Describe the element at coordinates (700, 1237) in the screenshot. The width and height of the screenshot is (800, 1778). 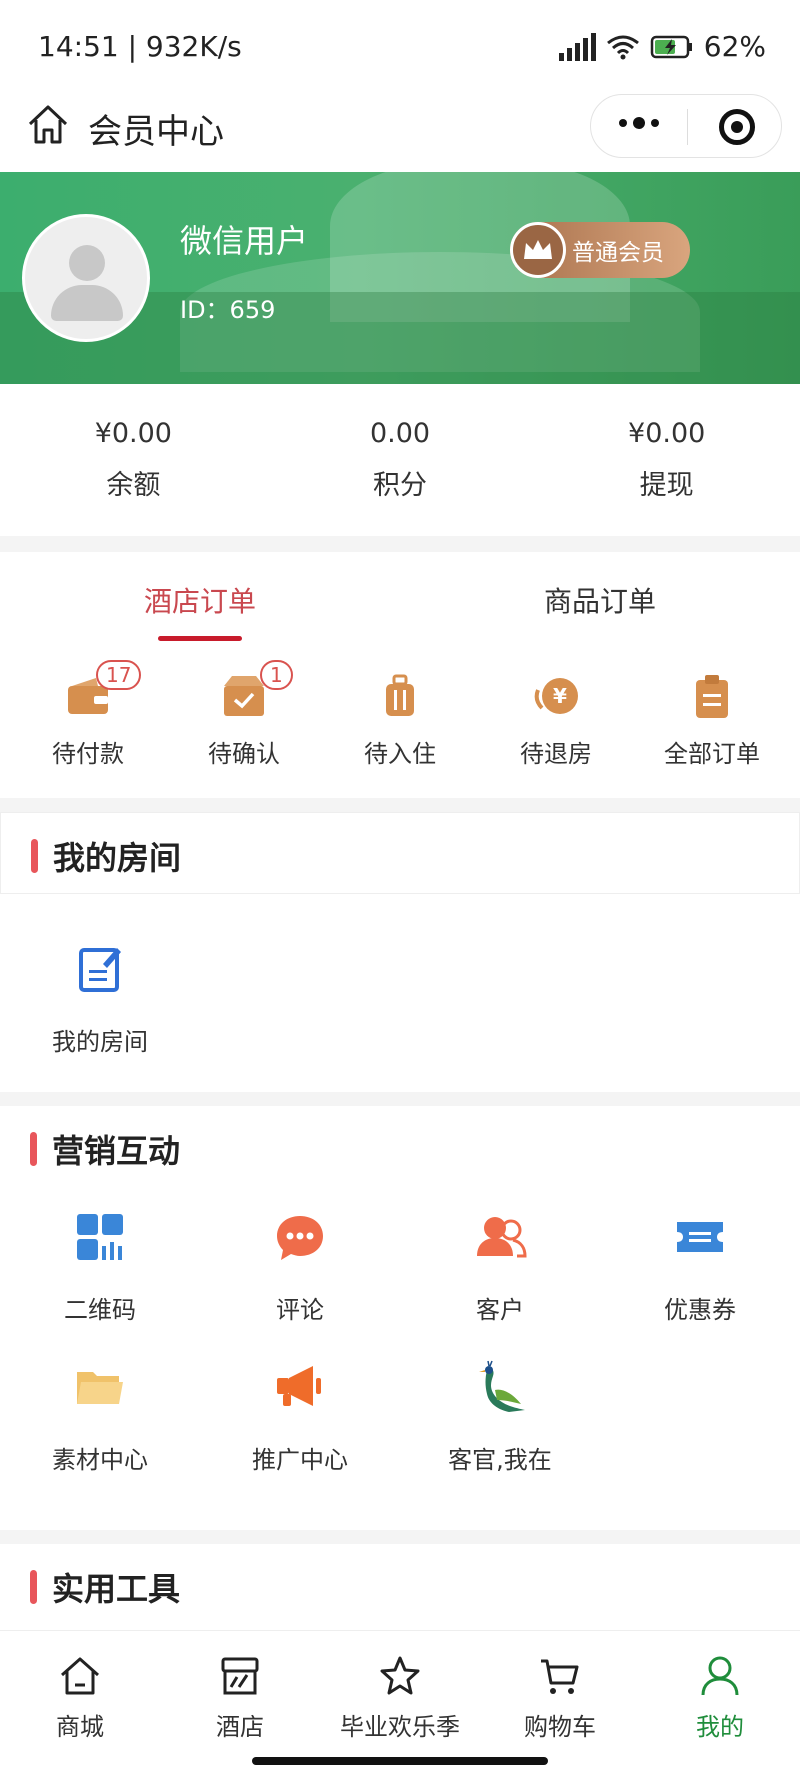
I see `coupon-icon` at that location.